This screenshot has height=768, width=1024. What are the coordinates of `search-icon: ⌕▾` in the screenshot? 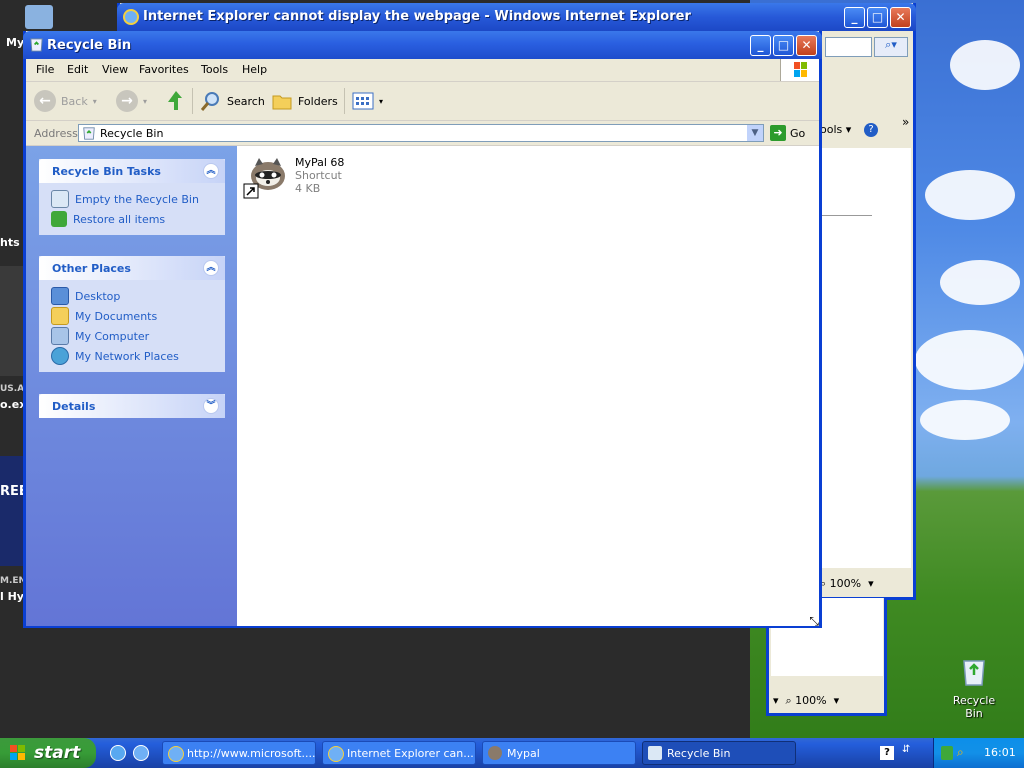 It's located at (891, 47).